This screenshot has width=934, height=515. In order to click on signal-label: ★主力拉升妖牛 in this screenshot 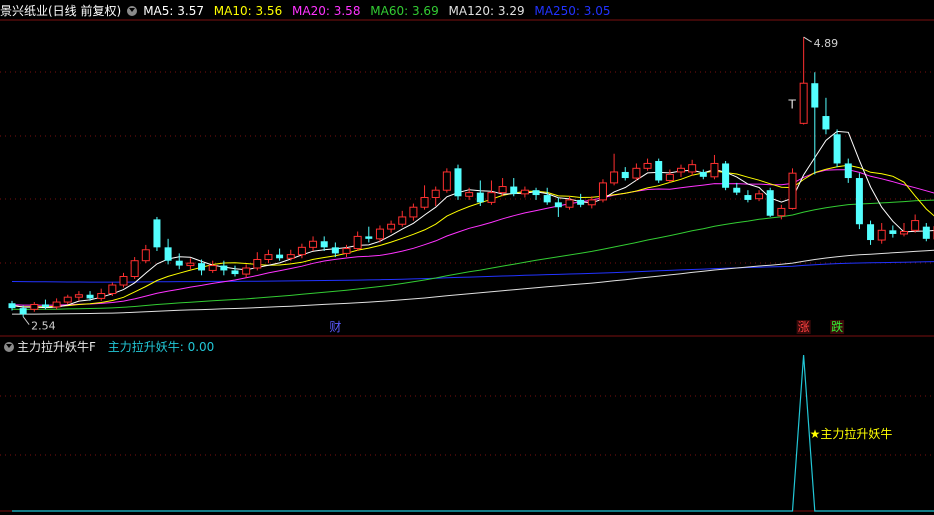, I will do `click(851, 433)`.